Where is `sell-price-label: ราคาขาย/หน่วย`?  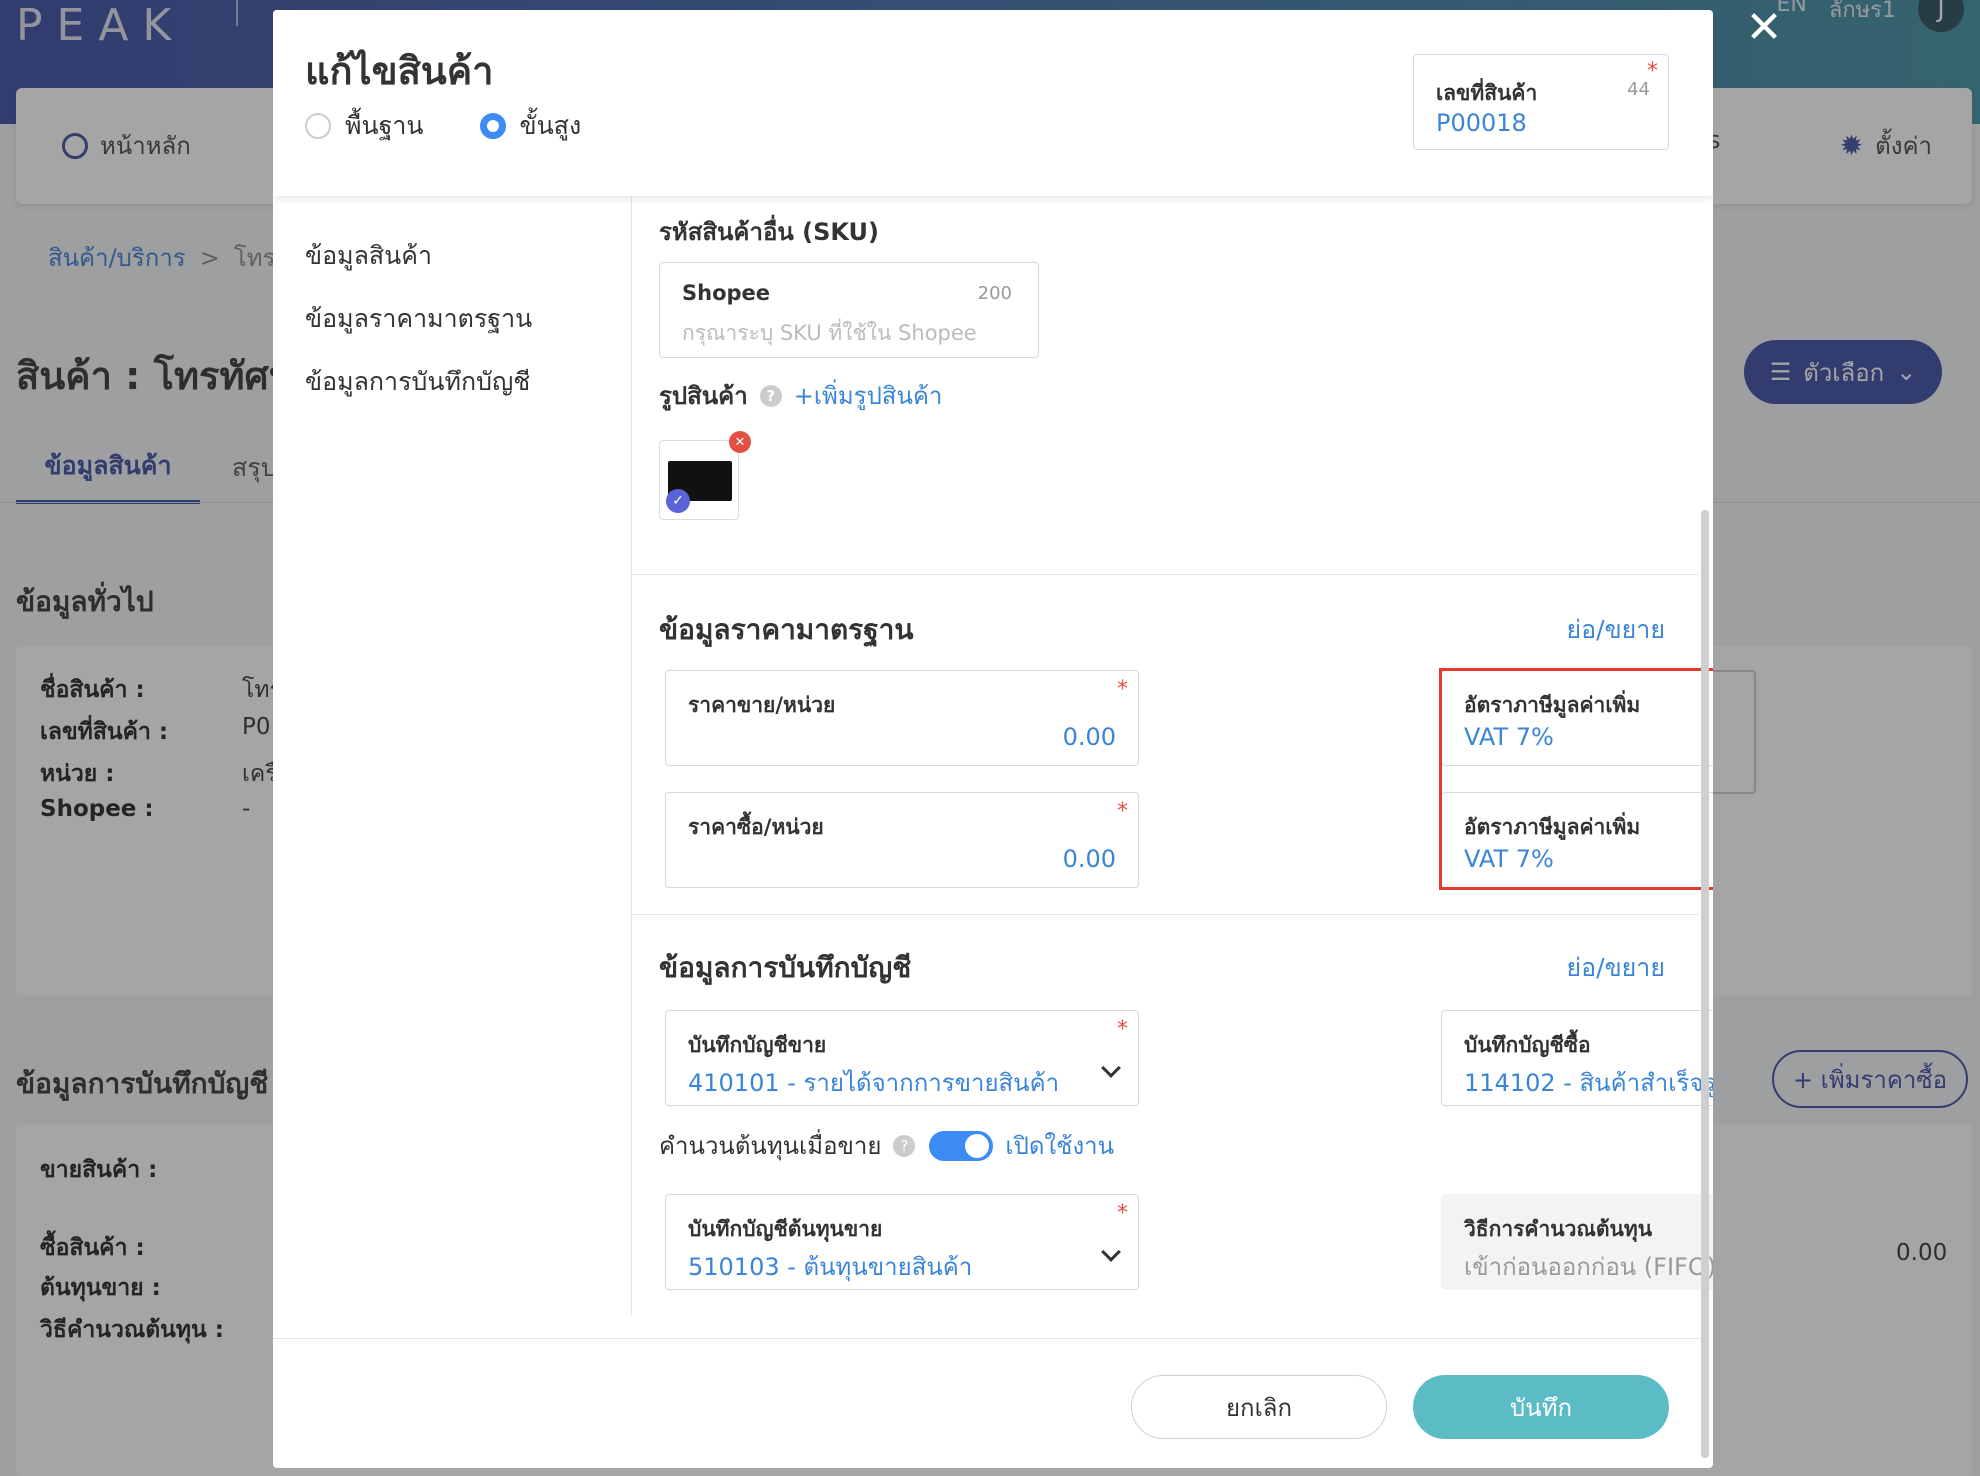 sell-price-label: ราคาขาย/หน่วย is located at coordinates (762, 705).